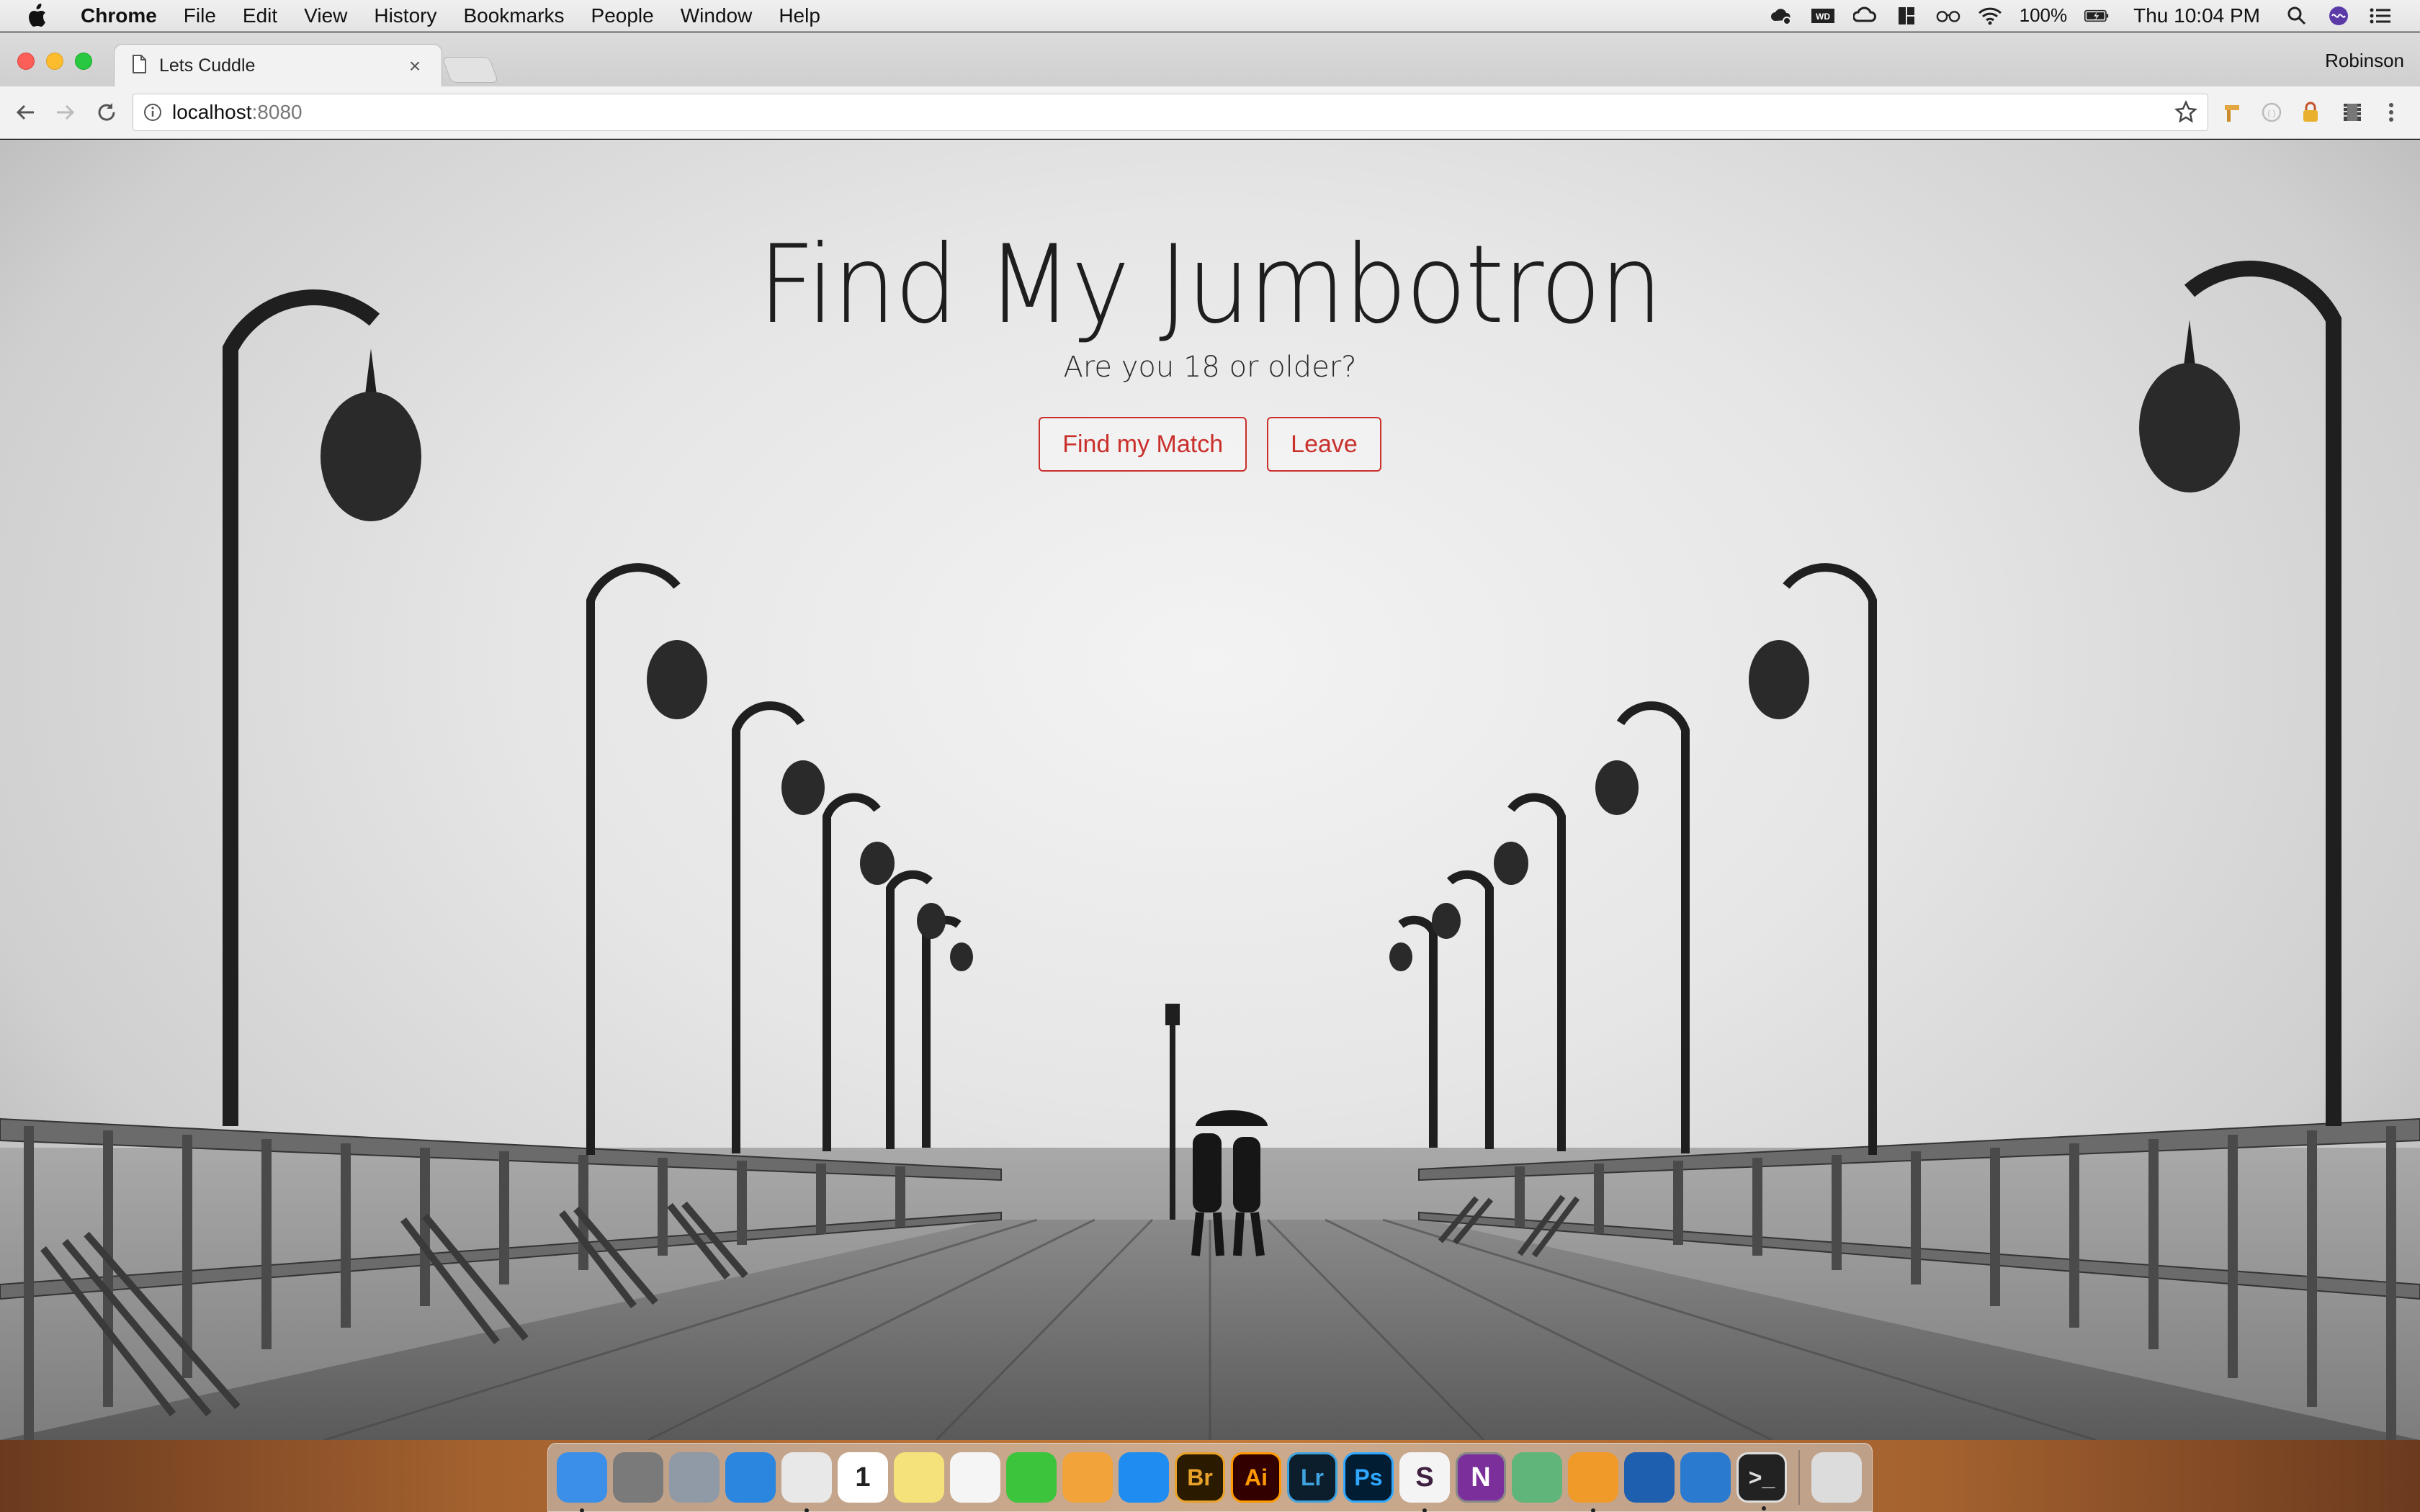  Describe the element at coordinates (622, 15) in the screenshot. I see `menu-people: People` at that location.